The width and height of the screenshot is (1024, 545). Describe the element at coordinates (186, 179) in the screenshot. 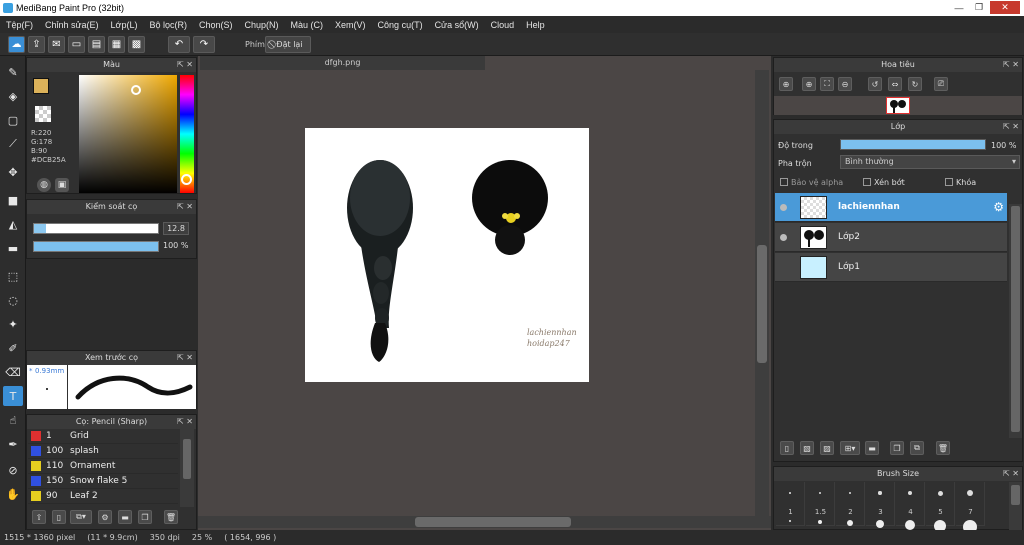

I see `hue-slider-handle` at that location.